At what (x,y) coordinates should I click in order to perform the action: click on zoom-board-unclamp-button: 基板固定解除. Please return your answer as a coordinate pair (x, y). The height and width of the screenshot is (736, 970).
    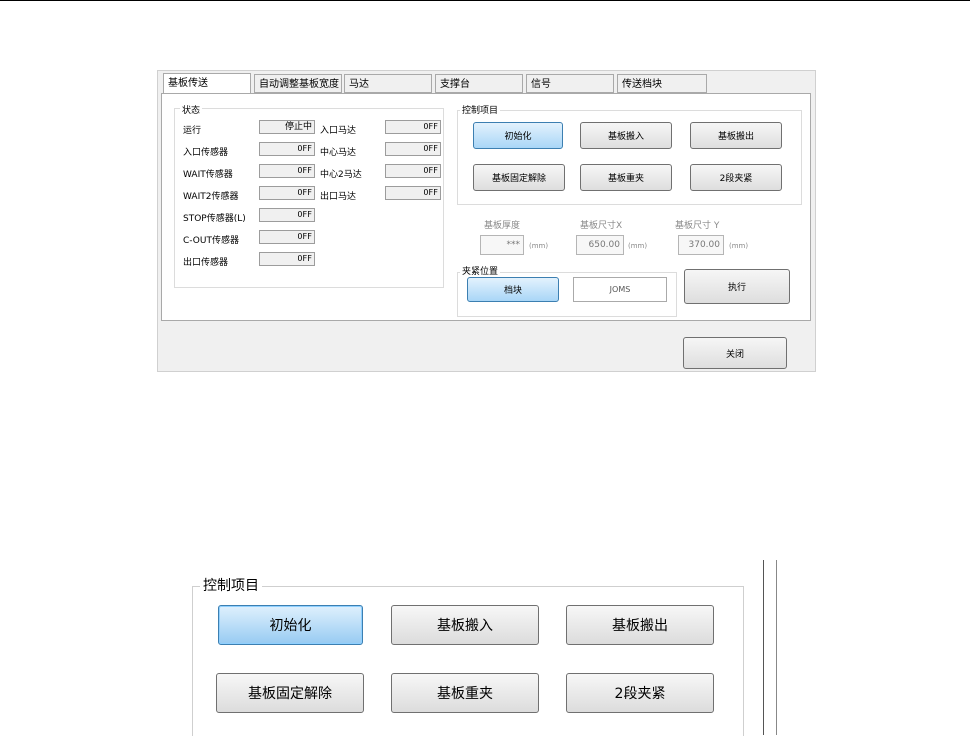
    Looking at the image, I should click on (290, 693).